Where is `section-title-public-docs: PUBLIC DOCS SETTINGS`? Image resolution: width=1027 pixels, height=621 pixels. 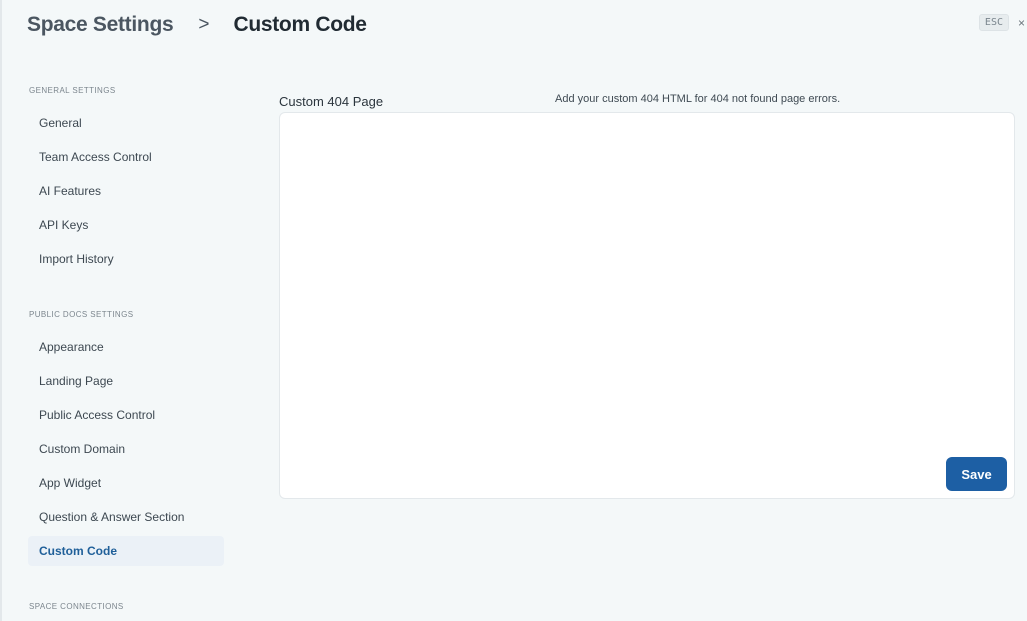
section-title-public-docs: PUBLIC DOCS SETTINGS is located at coordinates (81, 314).